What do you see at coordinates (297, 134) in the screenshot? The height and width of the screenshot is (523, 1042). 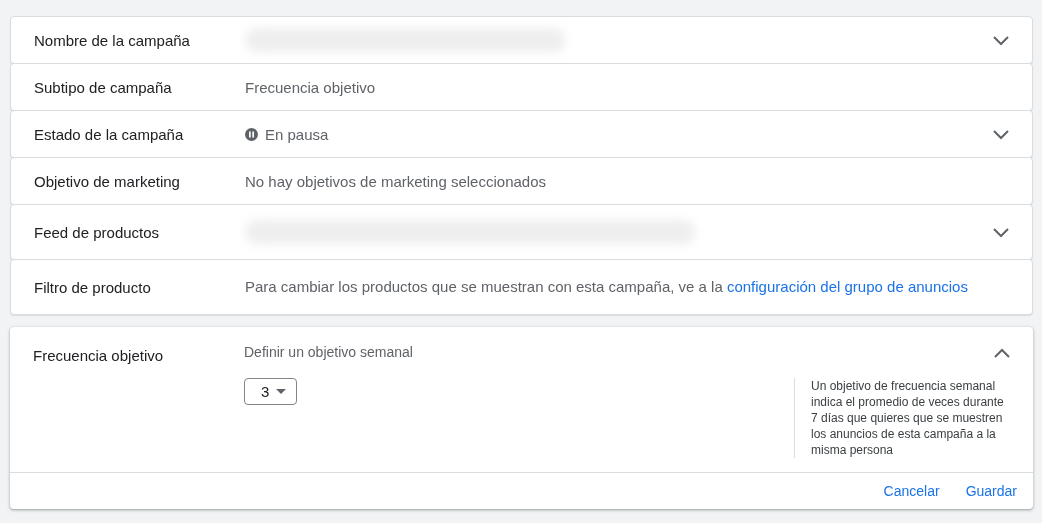 I see `status-text: En pausa` at bounding box center [297, 134].